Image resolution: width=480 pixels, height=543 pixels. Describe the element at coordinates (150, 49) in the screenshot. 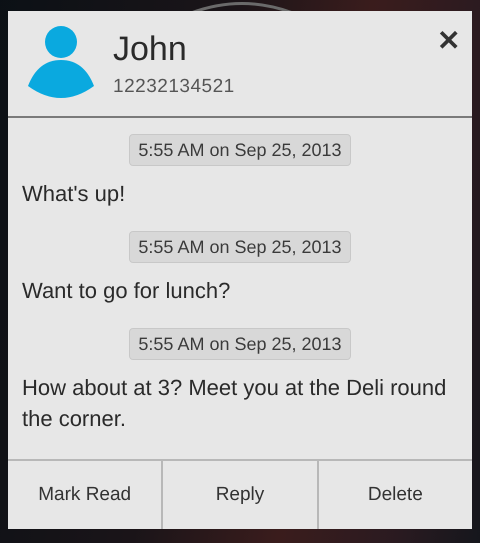

I see `contact-name: John` at that location.